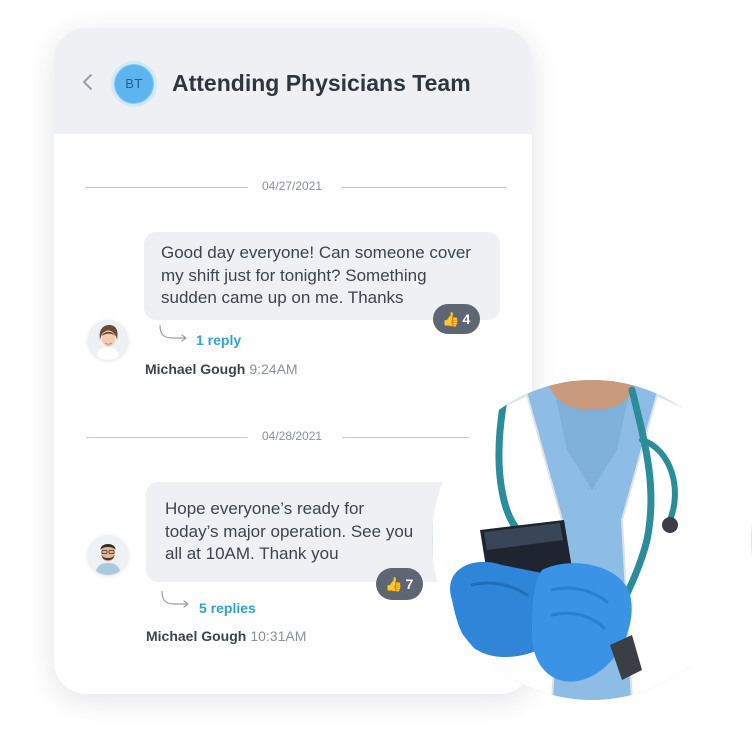 This screenshot has height=752, width=754. What do you see at coordinates (88, 82) in the screenshot?
I see `chevron-left-icon` at bounding box center [88, 82].